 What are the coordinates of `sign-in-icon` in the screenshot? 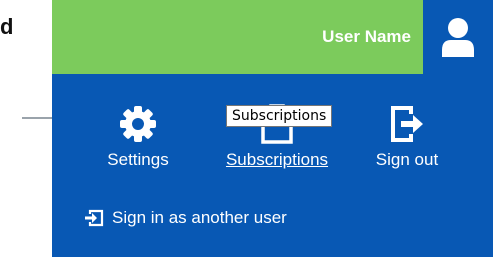 It's located at (94, 218).